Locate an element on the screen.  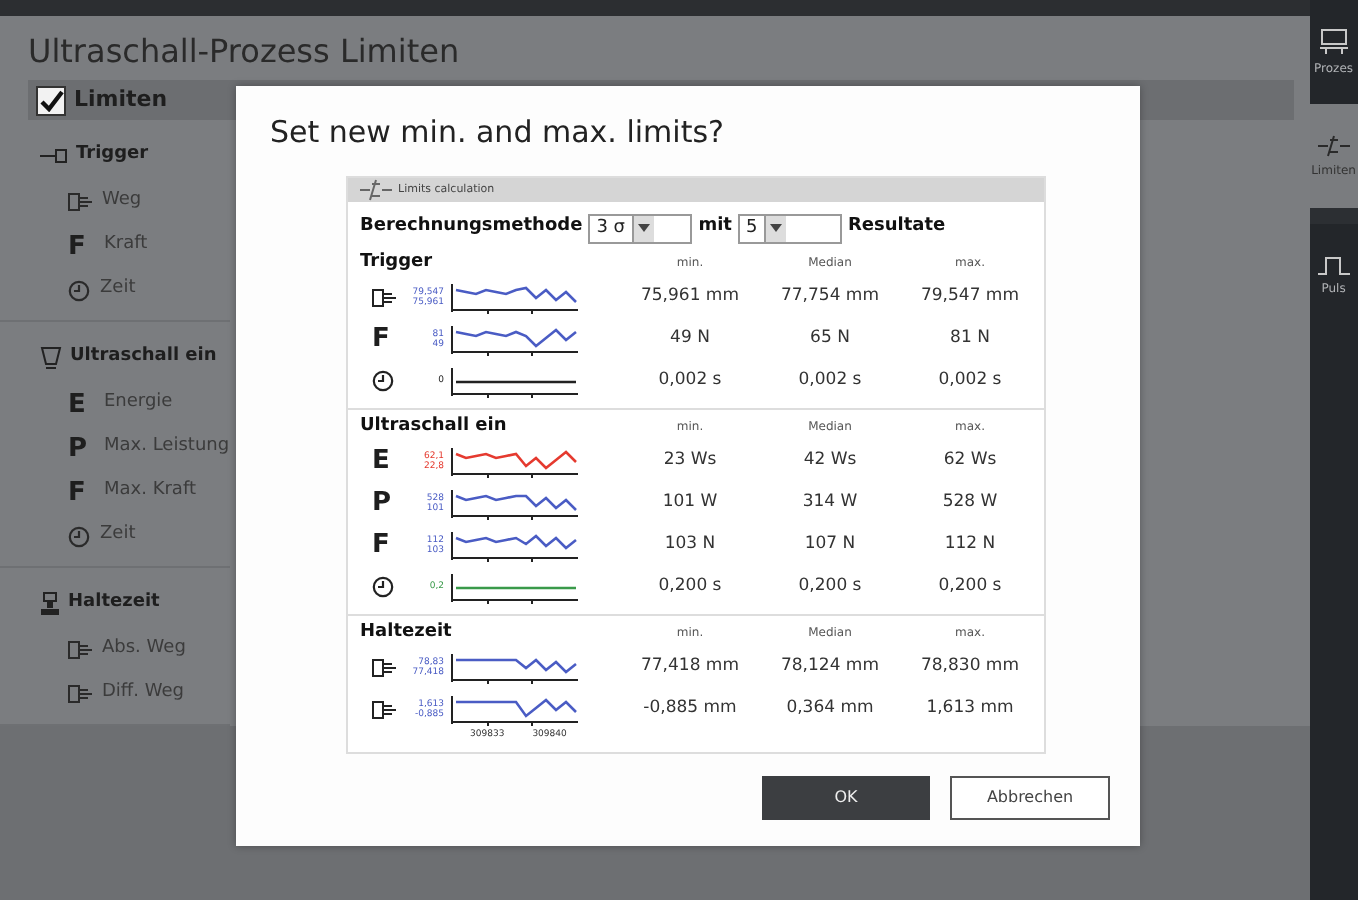
method-dropdown: 3 σ is located at coordinates (640, 228).